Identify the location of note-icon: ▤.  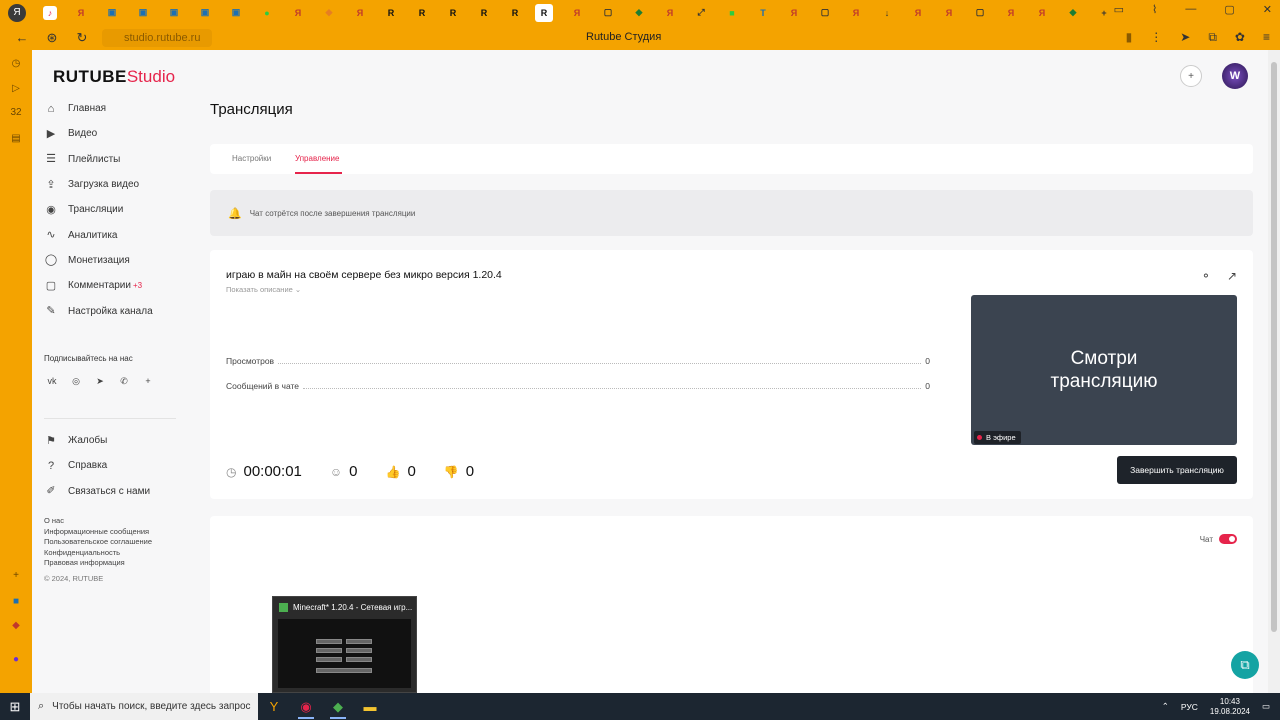
(16, 140).